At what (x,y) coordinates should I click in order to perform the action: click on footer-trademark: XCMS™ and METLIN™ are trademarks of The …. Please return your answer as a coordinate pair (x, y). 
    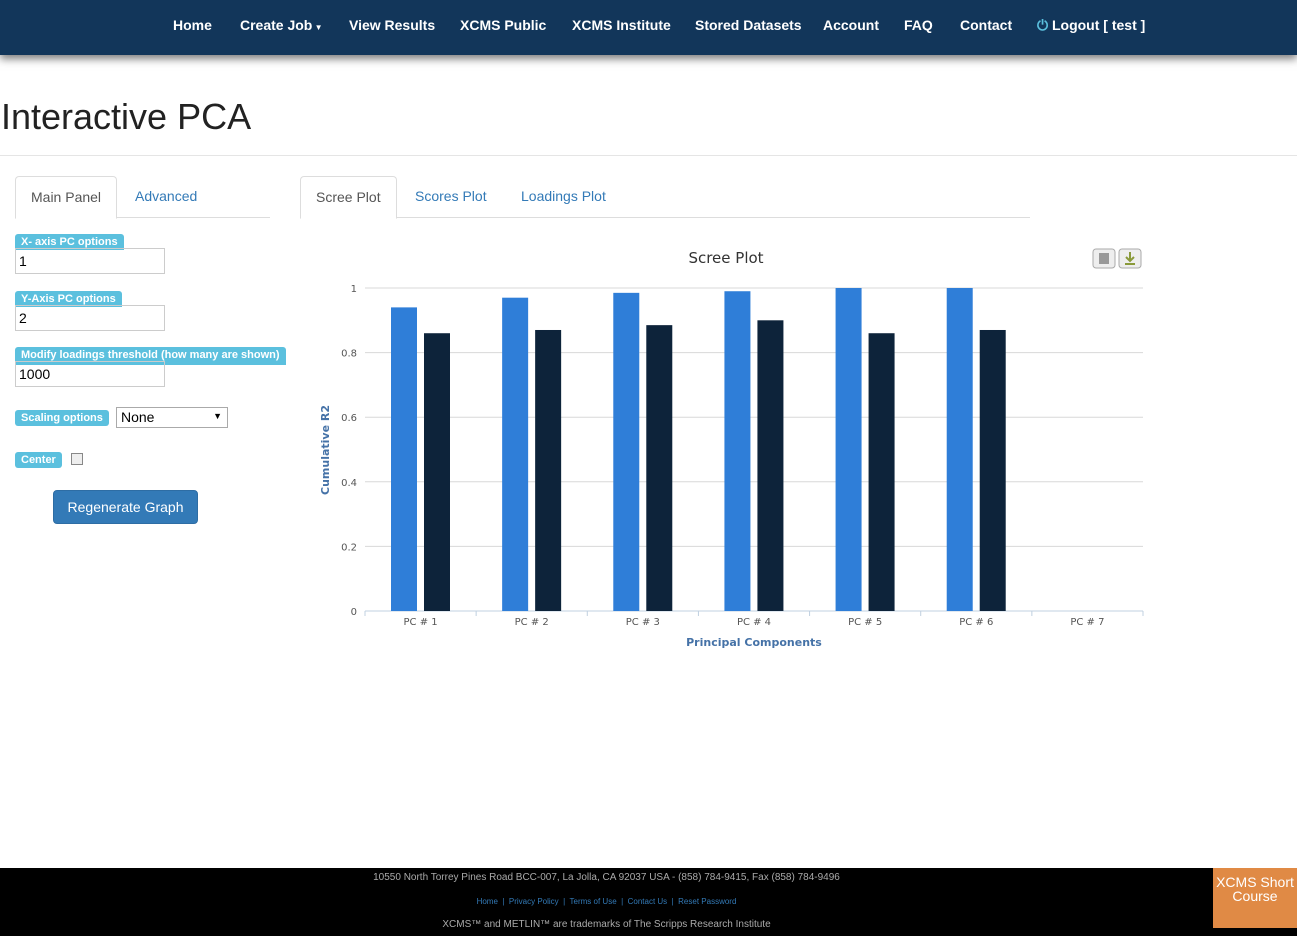
    Looking at the image, I should click on (606, 924).